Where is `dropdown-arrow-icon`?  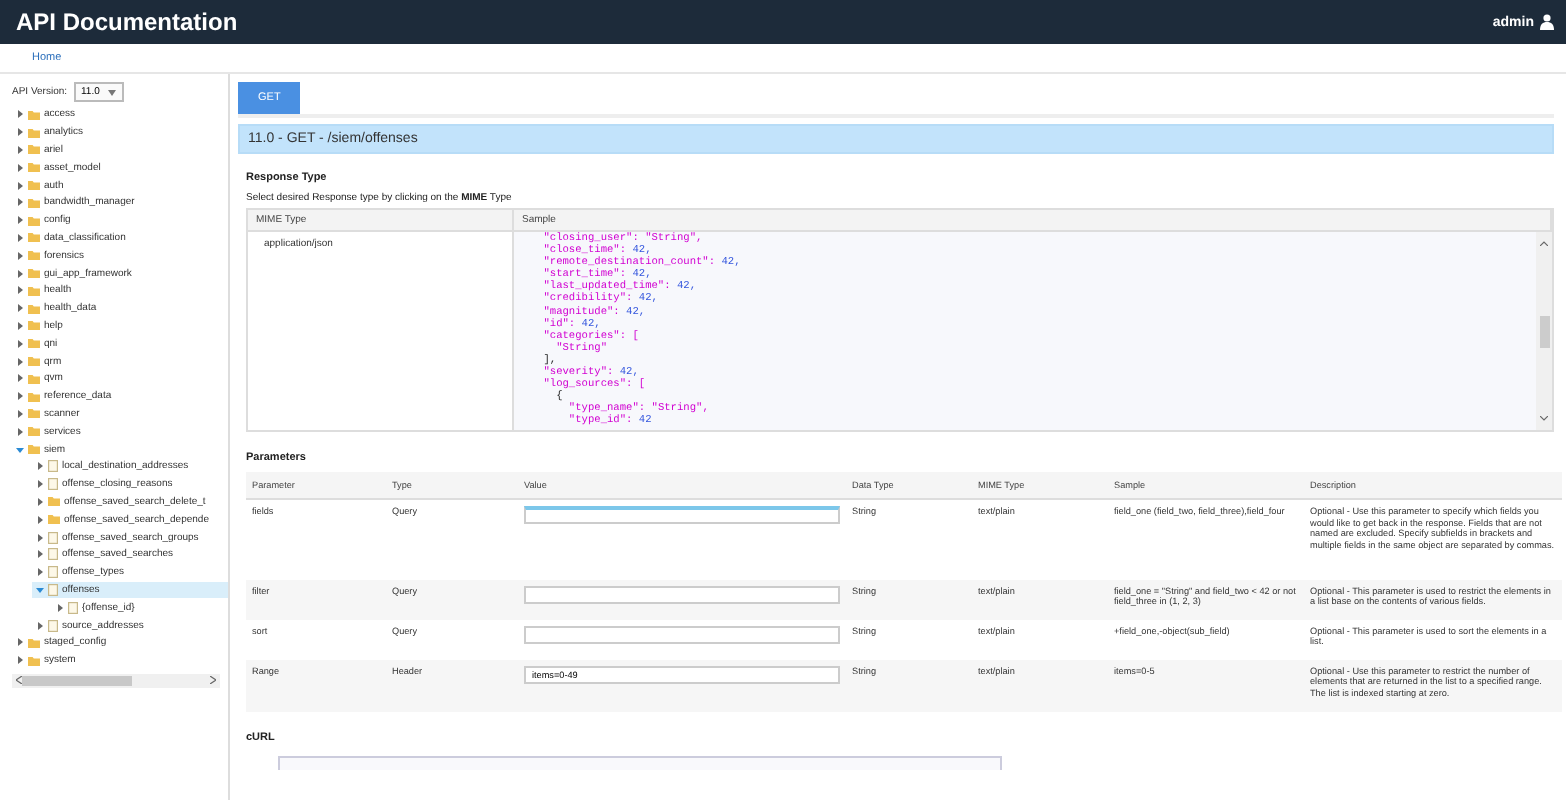 dropdown-arrow-icon is located at coordinates (111, 92).